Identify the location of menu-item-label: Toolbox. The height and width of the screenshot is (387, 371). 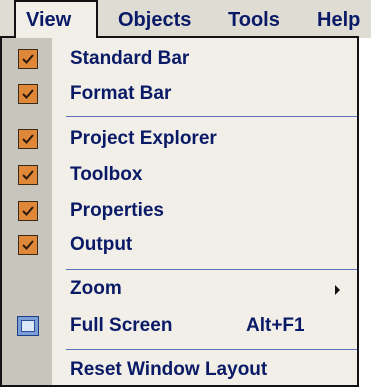
(106, 174).